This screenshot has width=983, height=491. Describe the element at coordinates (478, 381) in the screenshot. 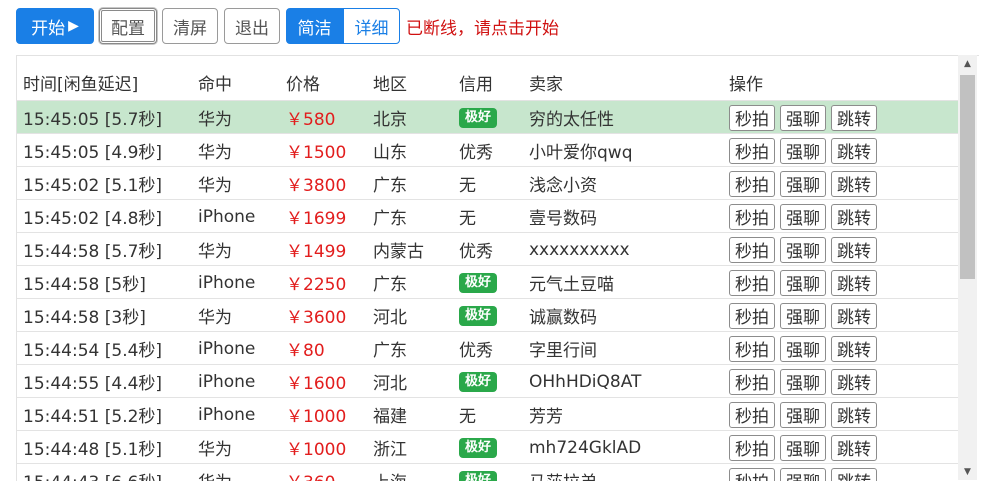

I see `credit-badge: 极好` at that location.